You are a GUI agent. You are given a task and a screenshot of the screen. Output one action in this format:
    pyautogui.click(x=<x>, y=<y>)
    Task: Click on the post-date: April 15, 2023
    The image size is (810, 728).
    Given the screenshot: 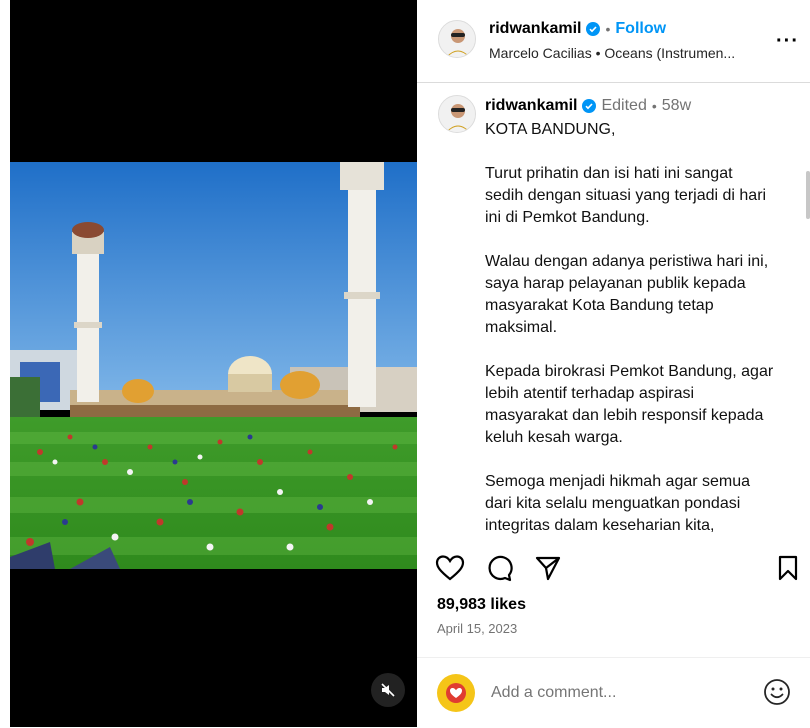 What is the action you would take?
    pyautogui.click(x=477, y=628)
    